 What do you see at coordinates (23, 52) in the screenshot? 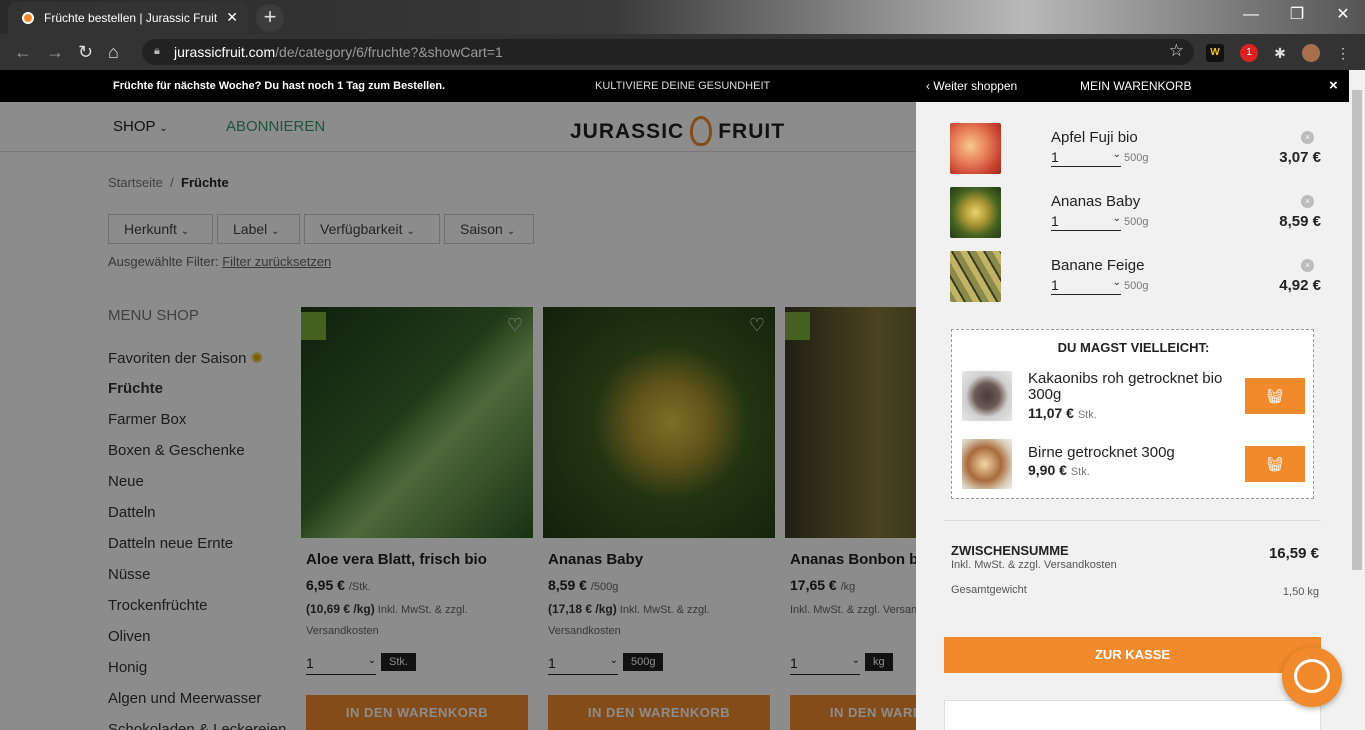
I see `back-icon: ←` at bounding box center [23, 52].